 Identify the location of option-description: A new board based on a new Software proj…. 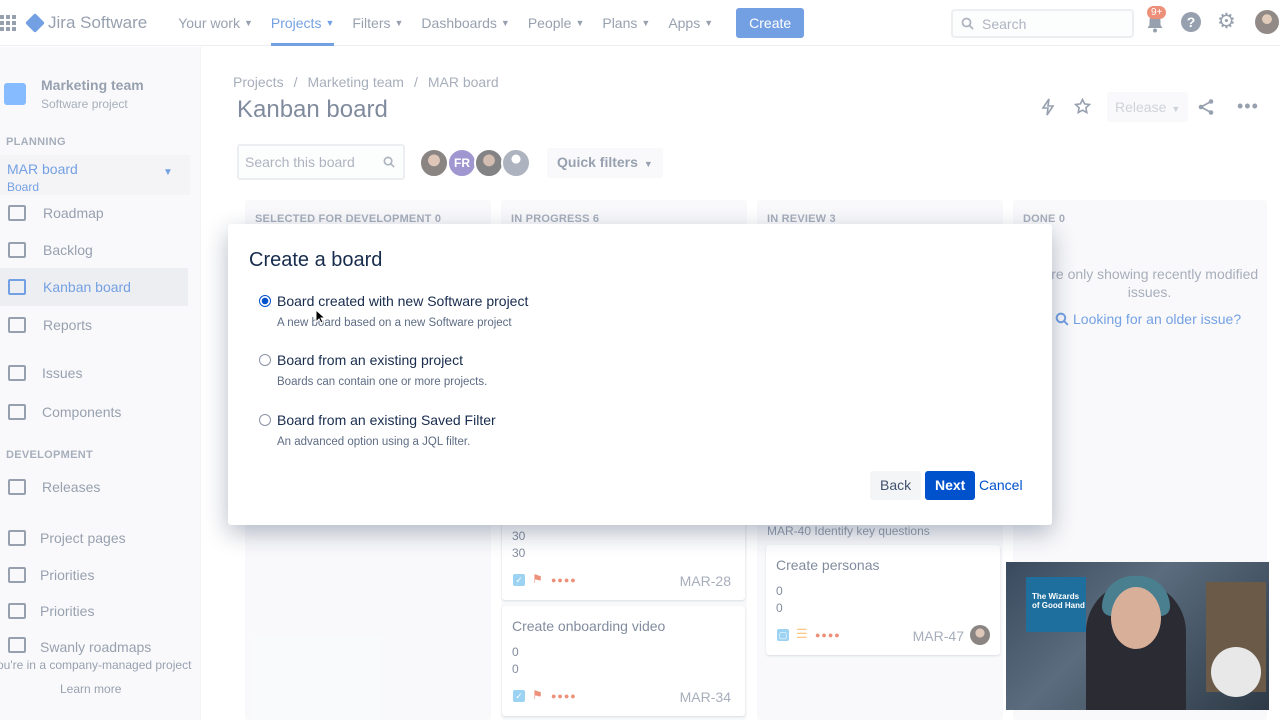
(394, 323).